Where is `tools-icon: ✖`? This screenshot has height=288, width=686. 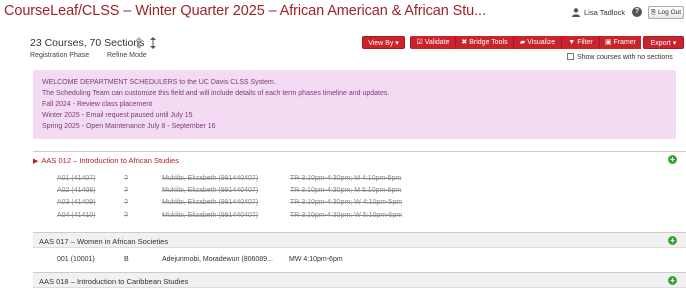 tools-icon: ✖ is located at coordinates (464, 42).